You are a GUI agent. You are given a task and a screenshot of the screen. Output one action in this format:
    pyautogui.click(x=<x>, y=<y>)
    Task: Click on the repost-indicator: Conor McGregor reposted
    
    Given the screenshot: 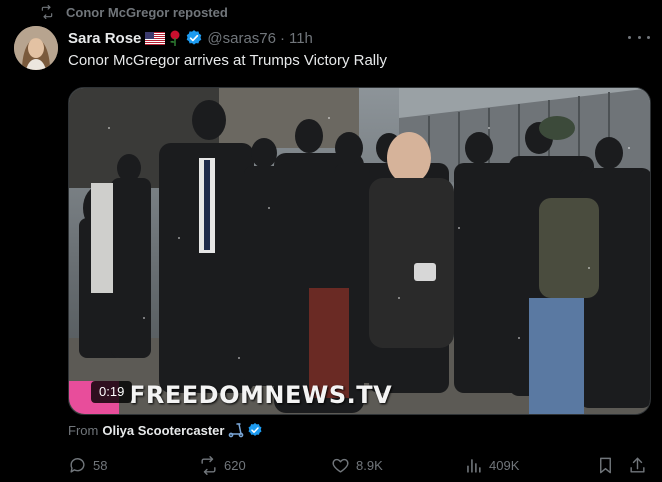 What is the action you would take?
    pyautogui.click(x=134, y=12)
    